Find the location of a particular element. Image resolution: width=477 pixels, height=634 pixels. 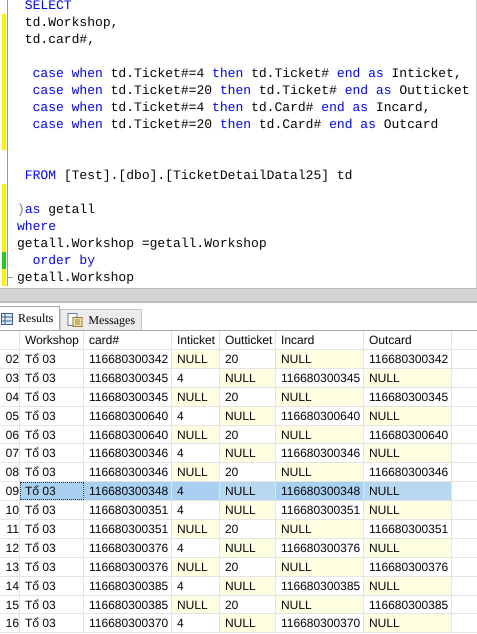

table-row: 06 Tổ 03 116680300640 NULL 20 NULL 116680300640 is located at coordinates (238, 435).